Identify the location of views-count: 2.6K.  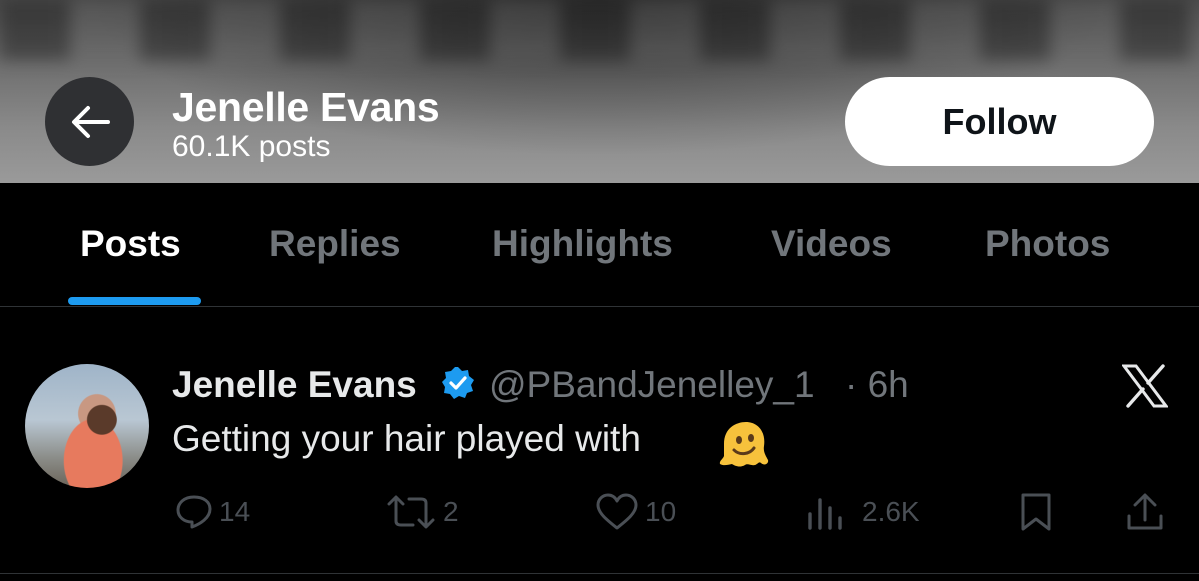
(891, 511).